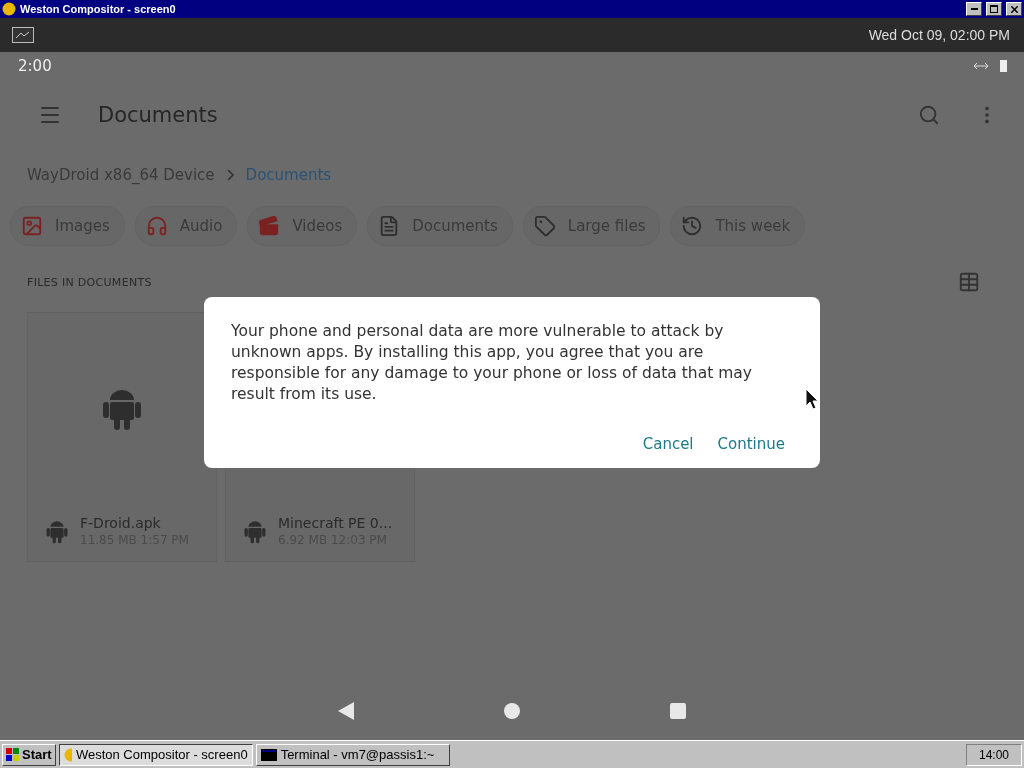 Image resolution: width=1024 pixels, height=768 pixels. What do you see at coordinates (269, 226) in the screenshot?
I see `clapperboard-icon` at bounding box center [269, 226].